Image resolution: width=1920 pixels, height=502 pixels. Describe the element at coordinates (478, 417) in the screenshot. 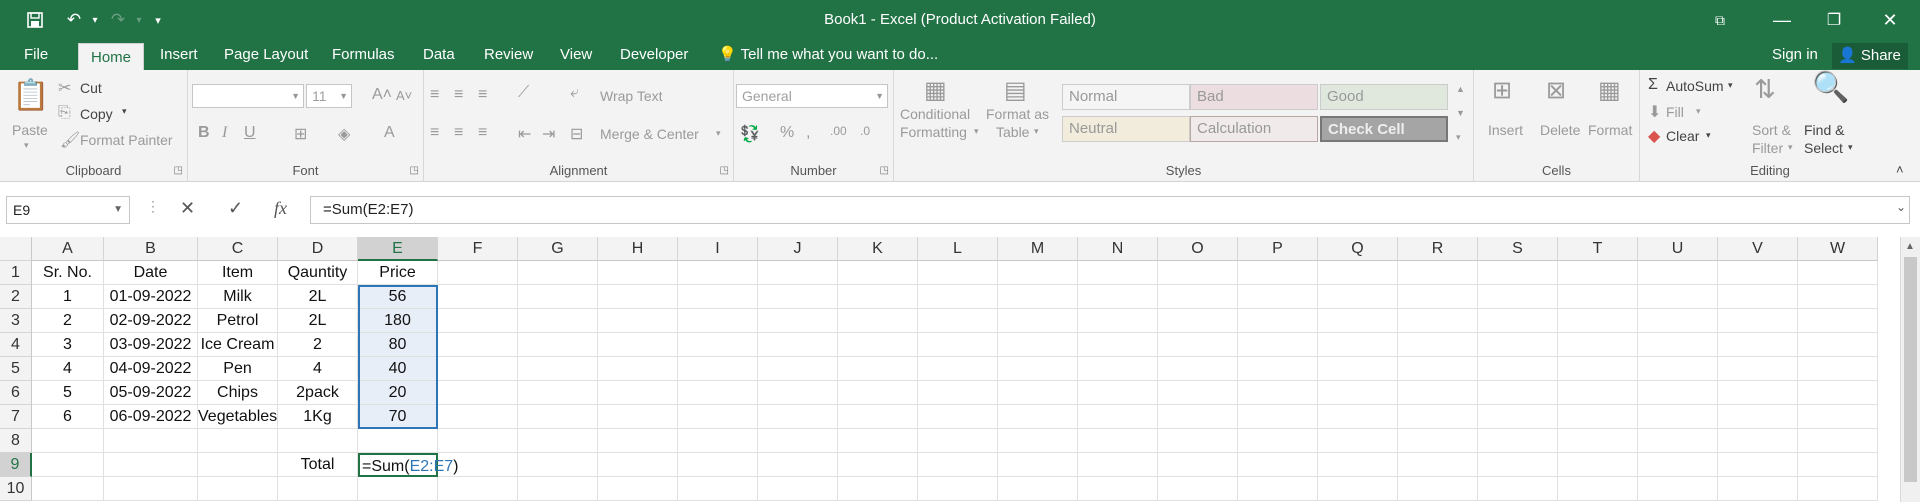

I see `cell-f7` at that location.